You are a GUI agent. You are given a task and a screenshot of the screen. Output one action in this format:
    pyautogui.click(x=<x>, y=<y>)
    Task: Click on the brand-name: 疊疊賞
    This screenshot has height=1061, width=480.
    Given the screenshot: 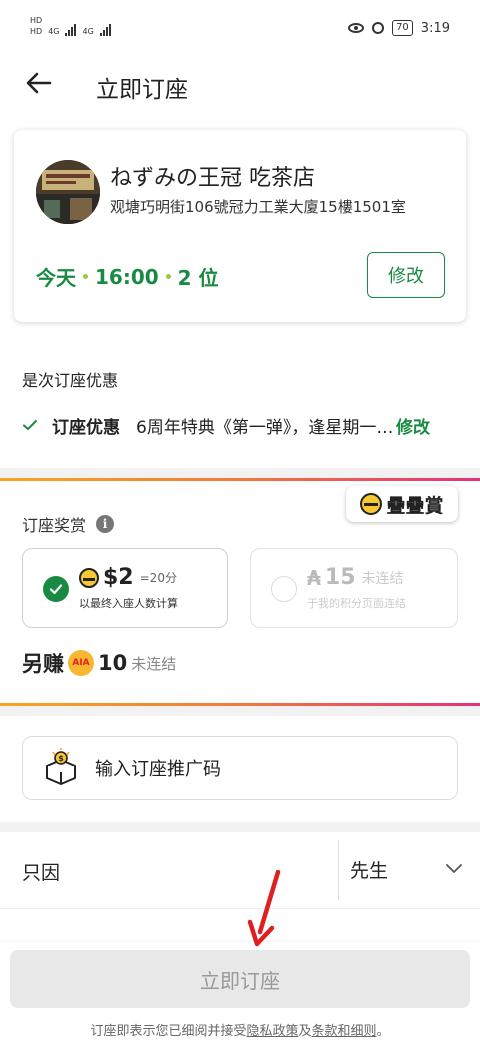 What is the action you would take?
    pyautogui.click(x=415, y=505)
    